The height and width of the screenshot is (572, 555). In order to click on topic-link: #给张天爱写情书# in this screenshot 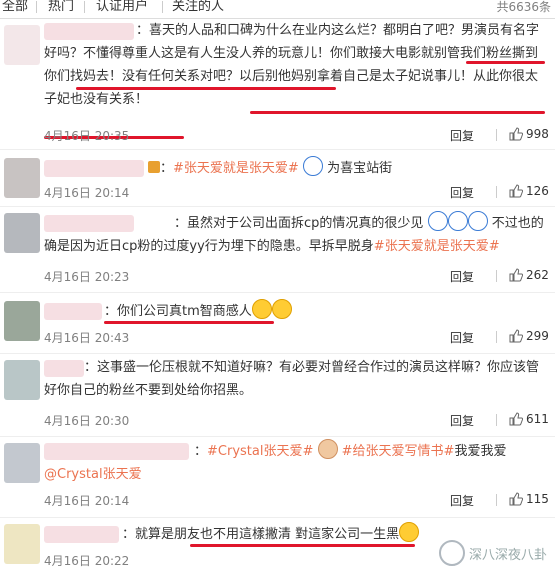, I will do `click(398, 451)`.